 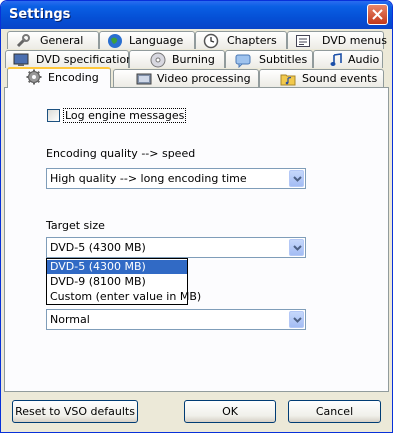 I want to click on tab-audio: Audio, so click(x=348, y=59).